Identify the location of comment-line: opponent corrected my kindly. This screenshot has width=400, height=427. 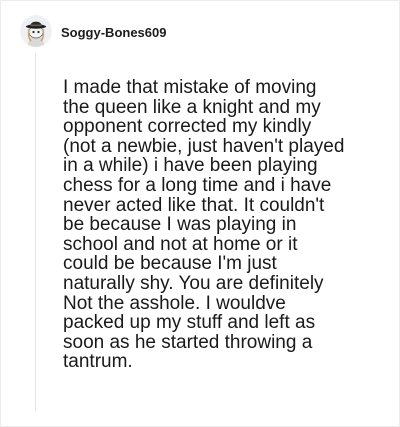
(187, 127).